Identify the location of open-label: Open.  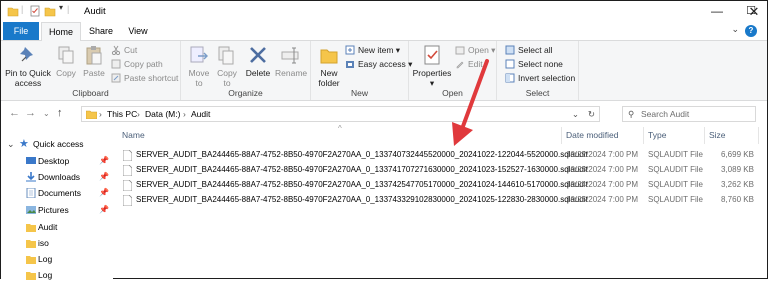
(452, 93).